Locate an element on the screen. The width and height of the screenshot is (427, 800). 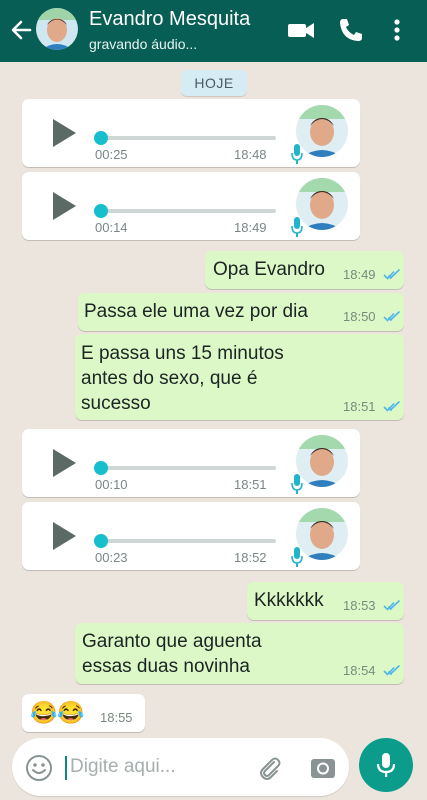
audio-duration: 00:25 is located at coordinates (111, 154).